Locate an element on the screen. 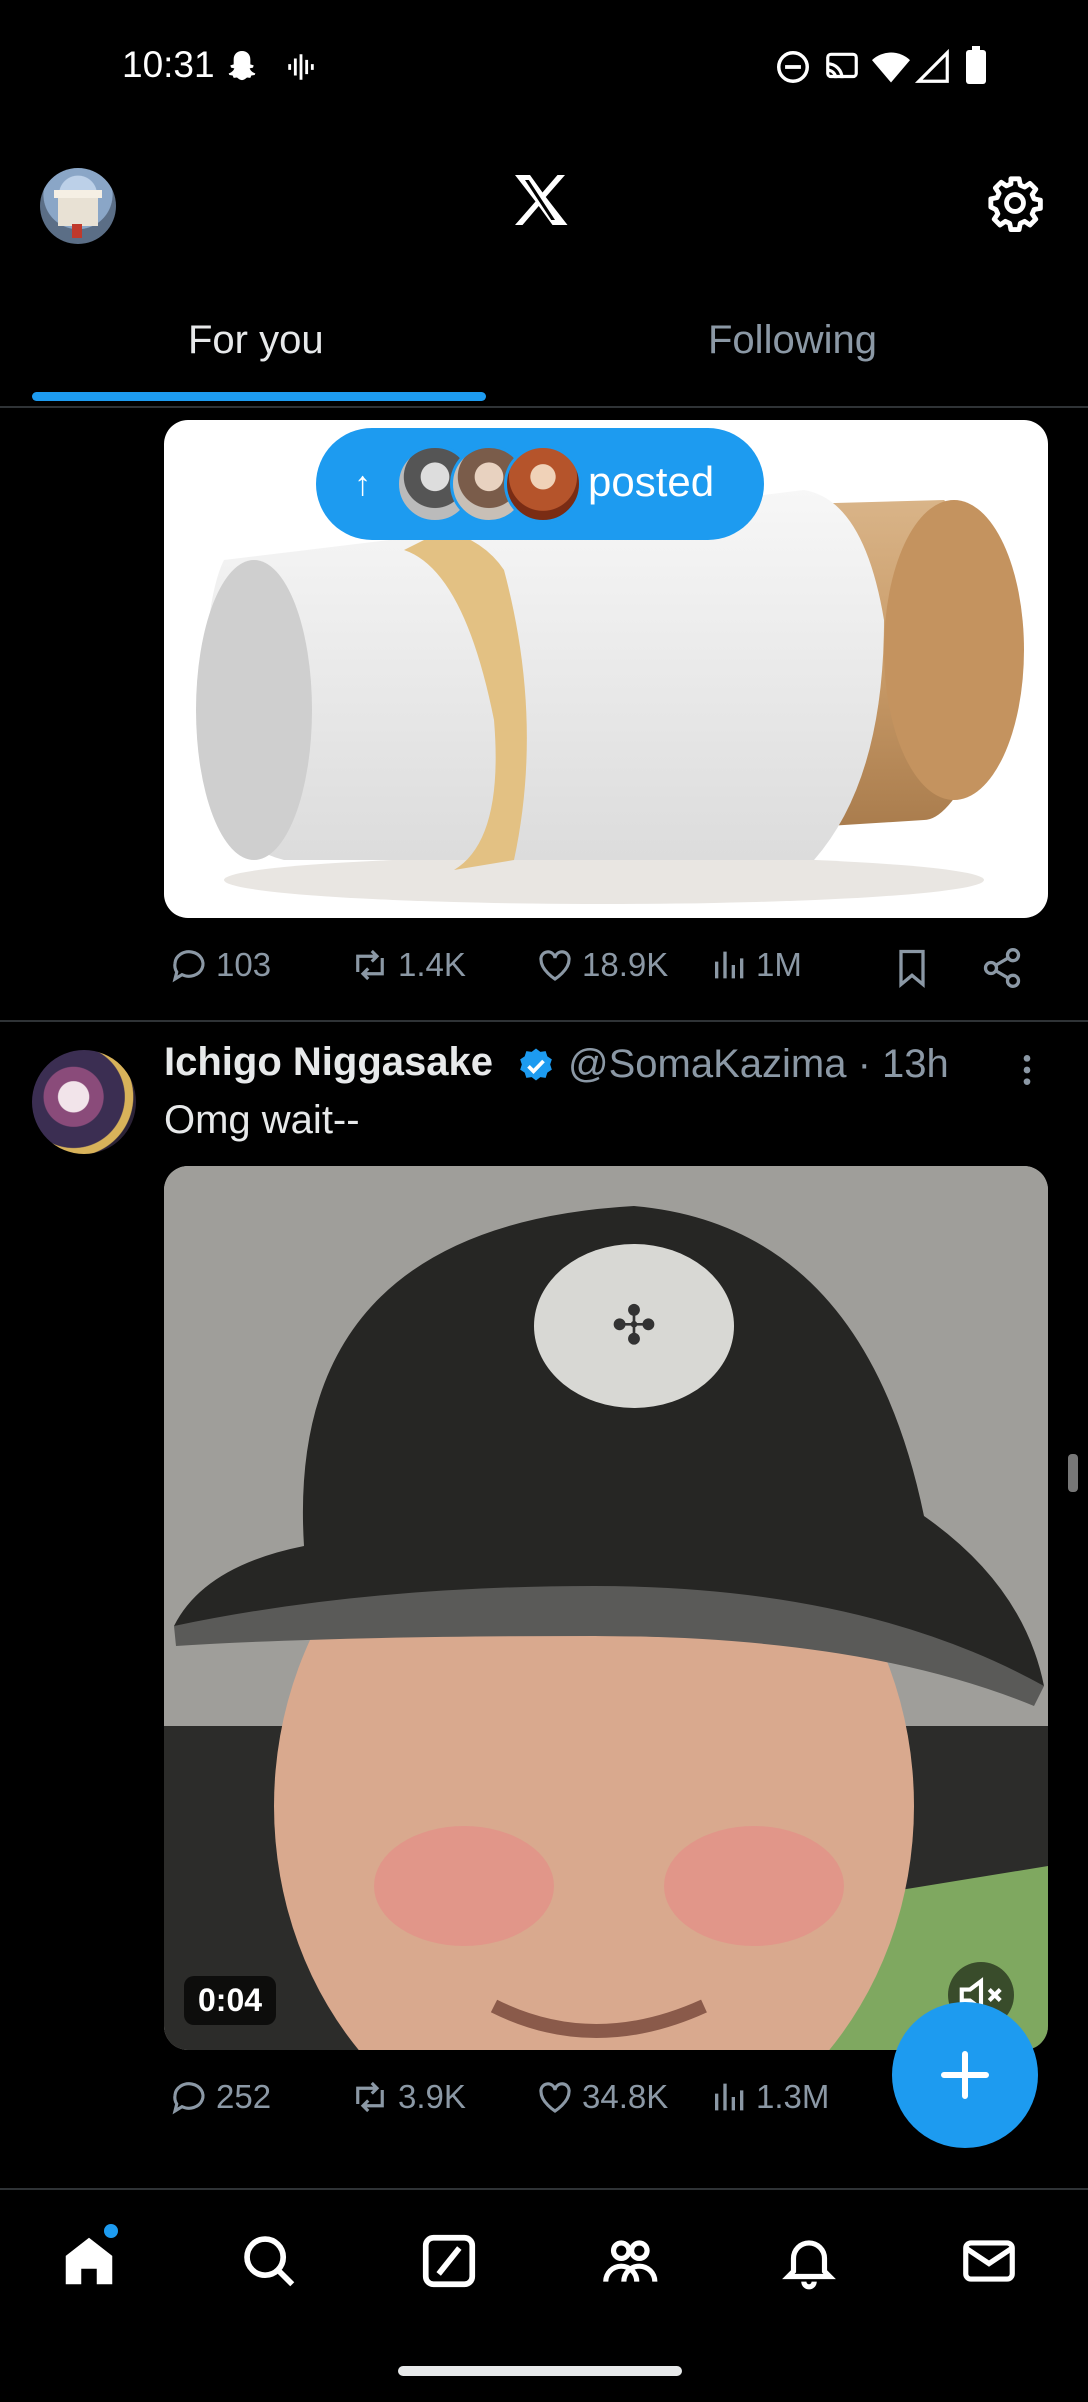 This screenshot has width=1088, height=2402. voice-icon is located at coordinates (301, 67).